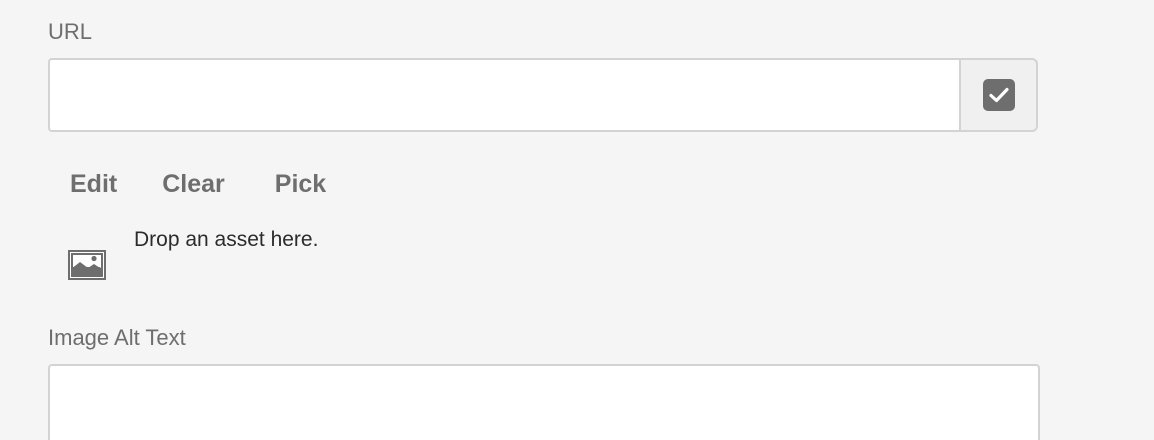 This screenshot has height=440, width=1154. What do you see at coordinates (544, 402) in the screenshot?
I see `image-alt-text-input` at bounding box center [544, 402].